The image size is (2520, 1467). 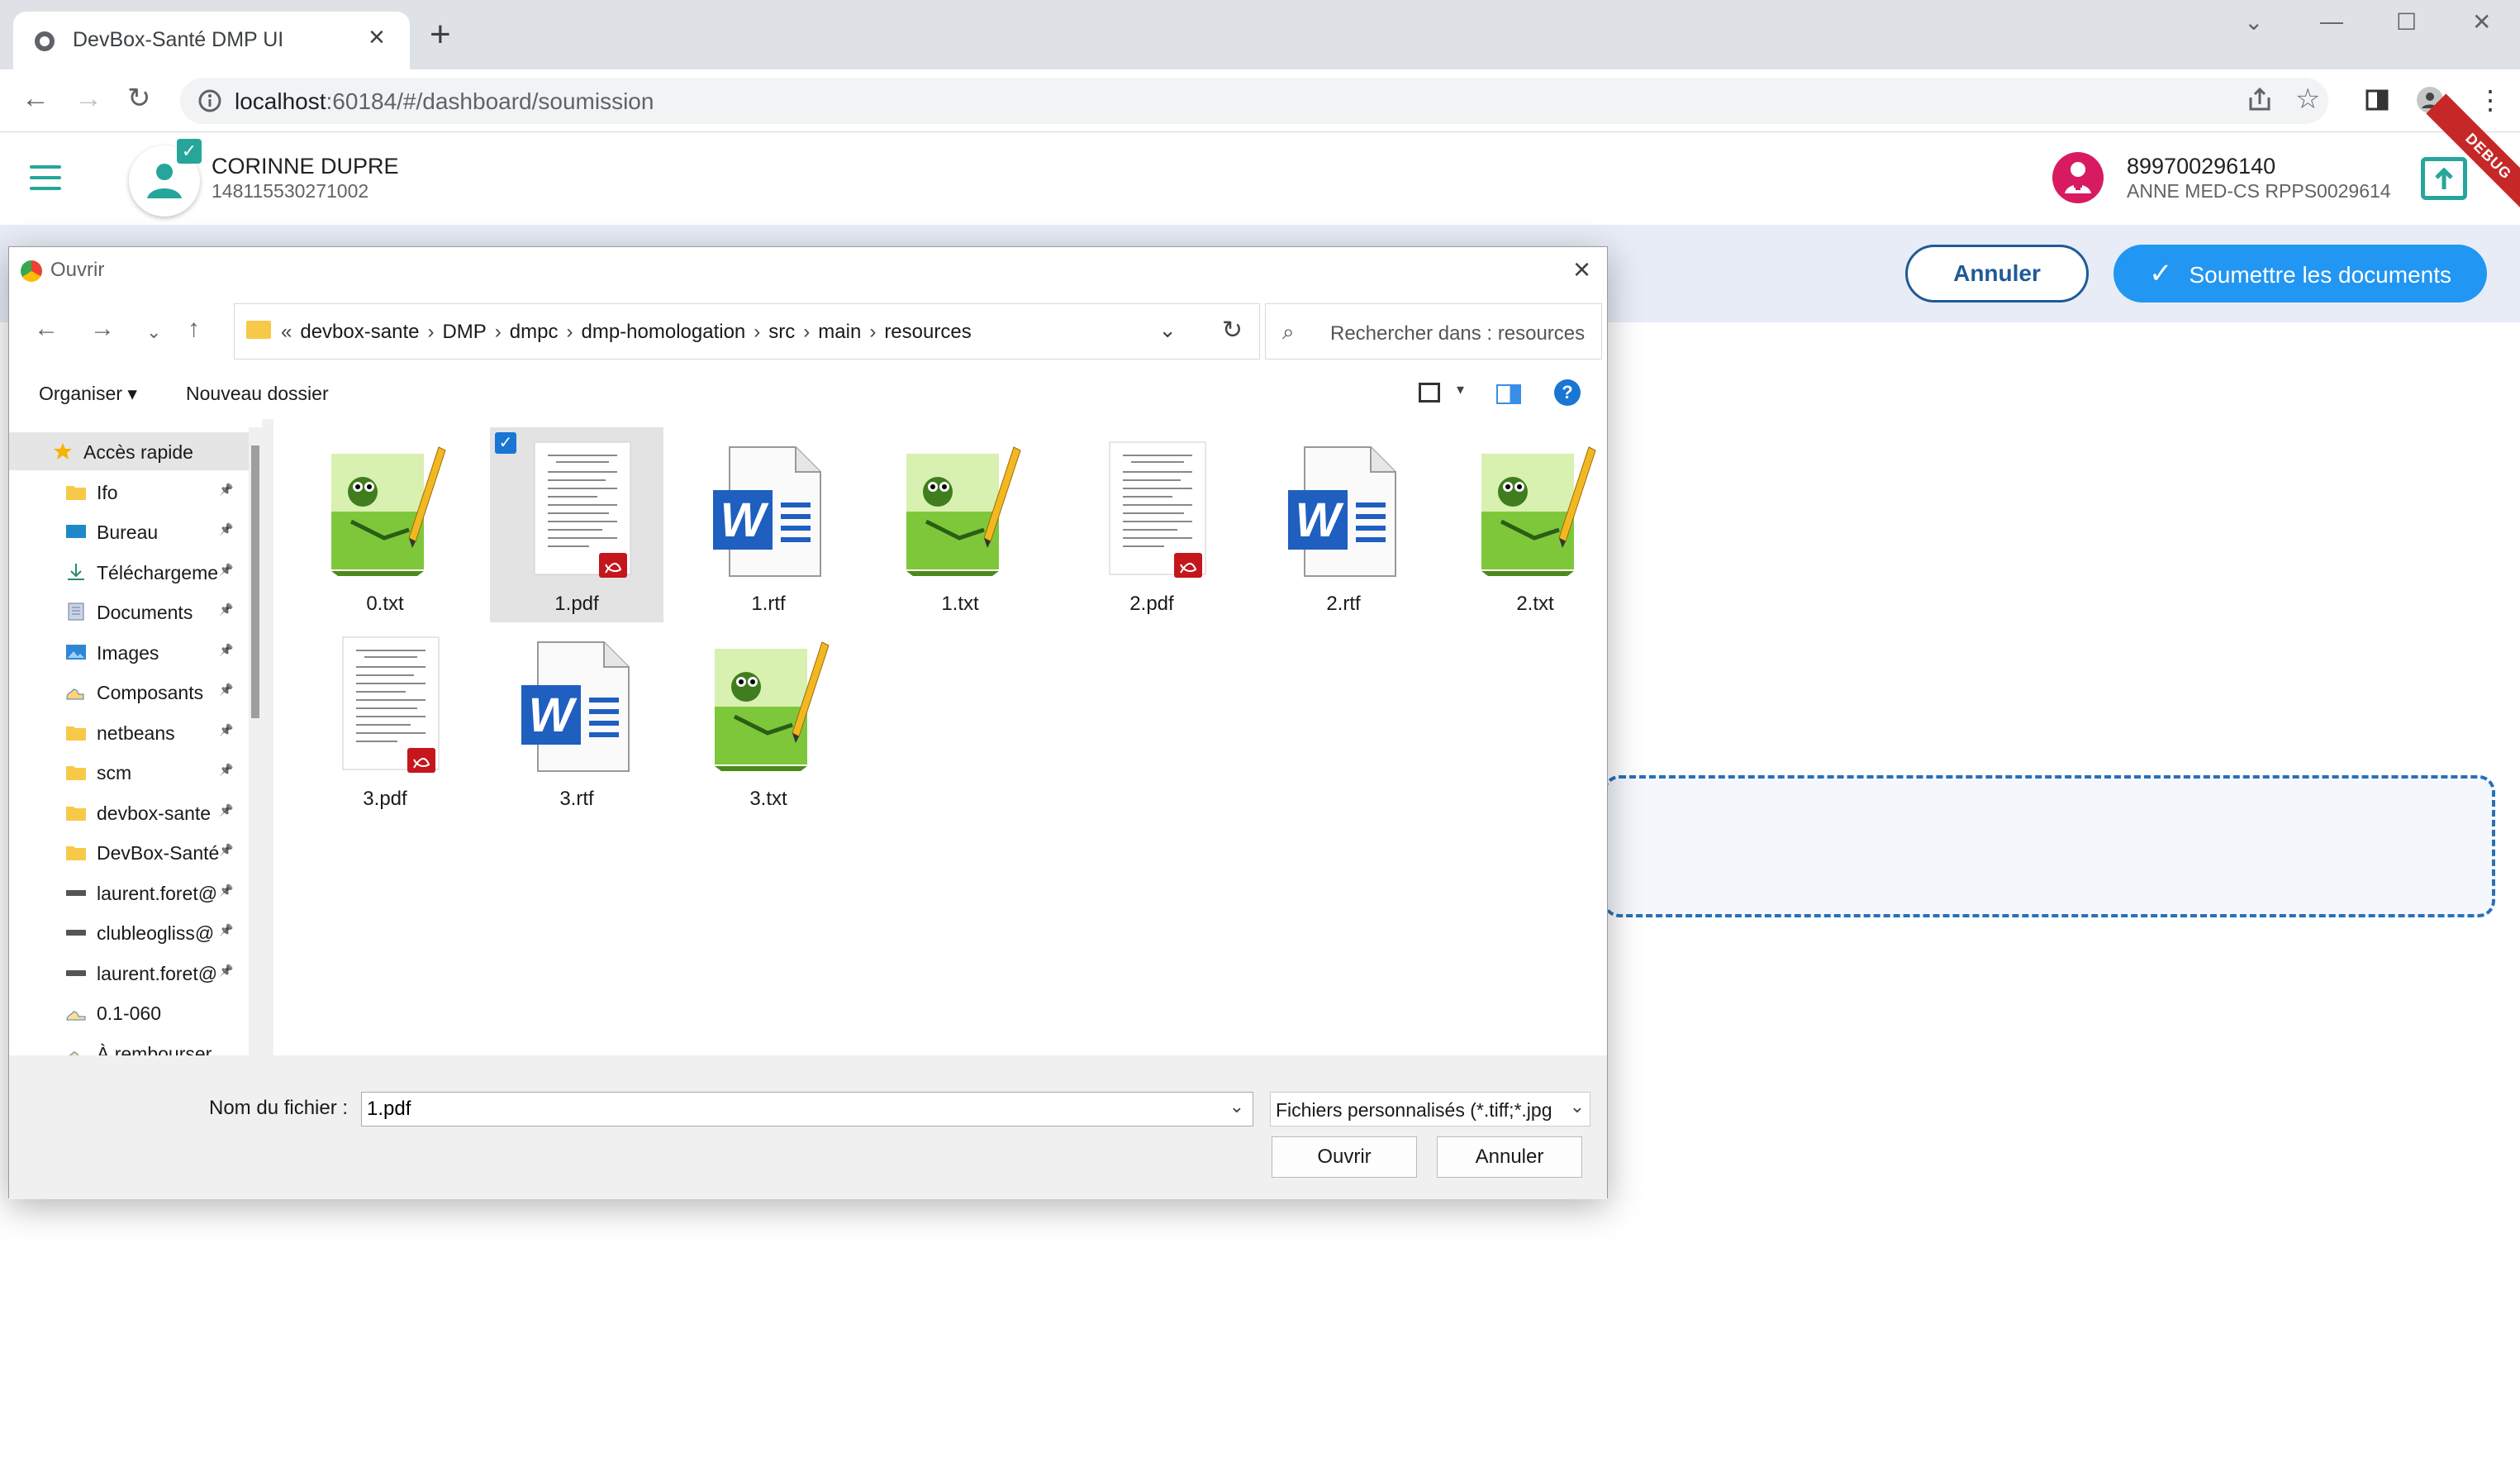 I want to click on breadcrumb-item: DMP, so click(x=464, y=332).